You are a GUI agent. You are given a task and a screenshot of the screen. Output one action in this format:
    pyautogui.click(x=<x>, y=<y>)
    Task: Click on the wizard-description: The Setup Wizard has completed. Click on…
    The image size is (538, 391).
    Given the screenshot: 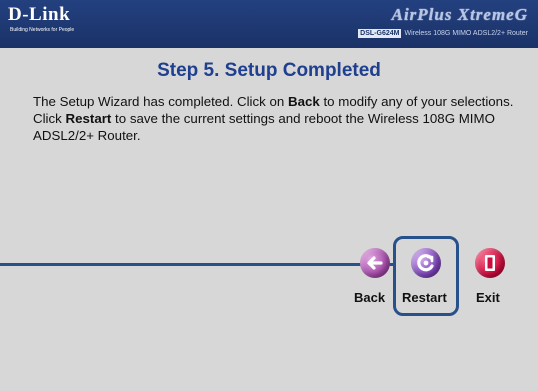 What is the action you would take?
    pyautogui.click(x=278, y=118)
    